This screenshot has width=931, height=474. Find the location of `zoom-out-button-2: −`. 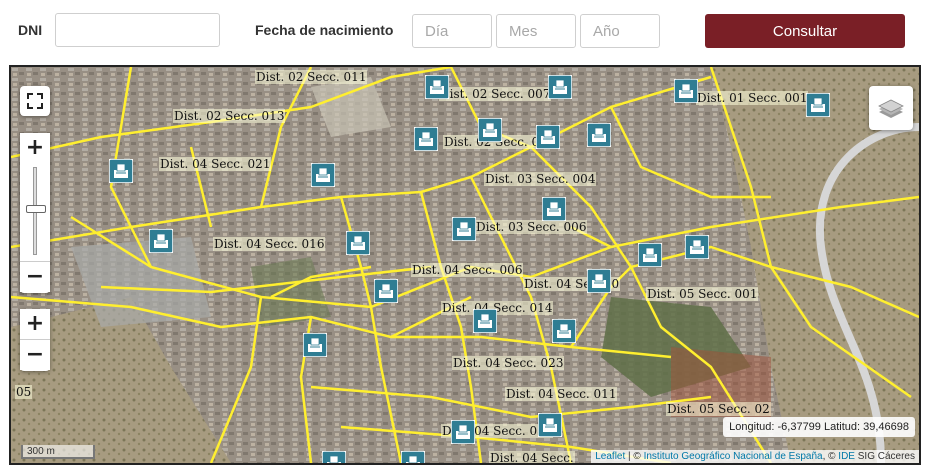

zoom-out-button-2: − is located at coordinates (35, 355).